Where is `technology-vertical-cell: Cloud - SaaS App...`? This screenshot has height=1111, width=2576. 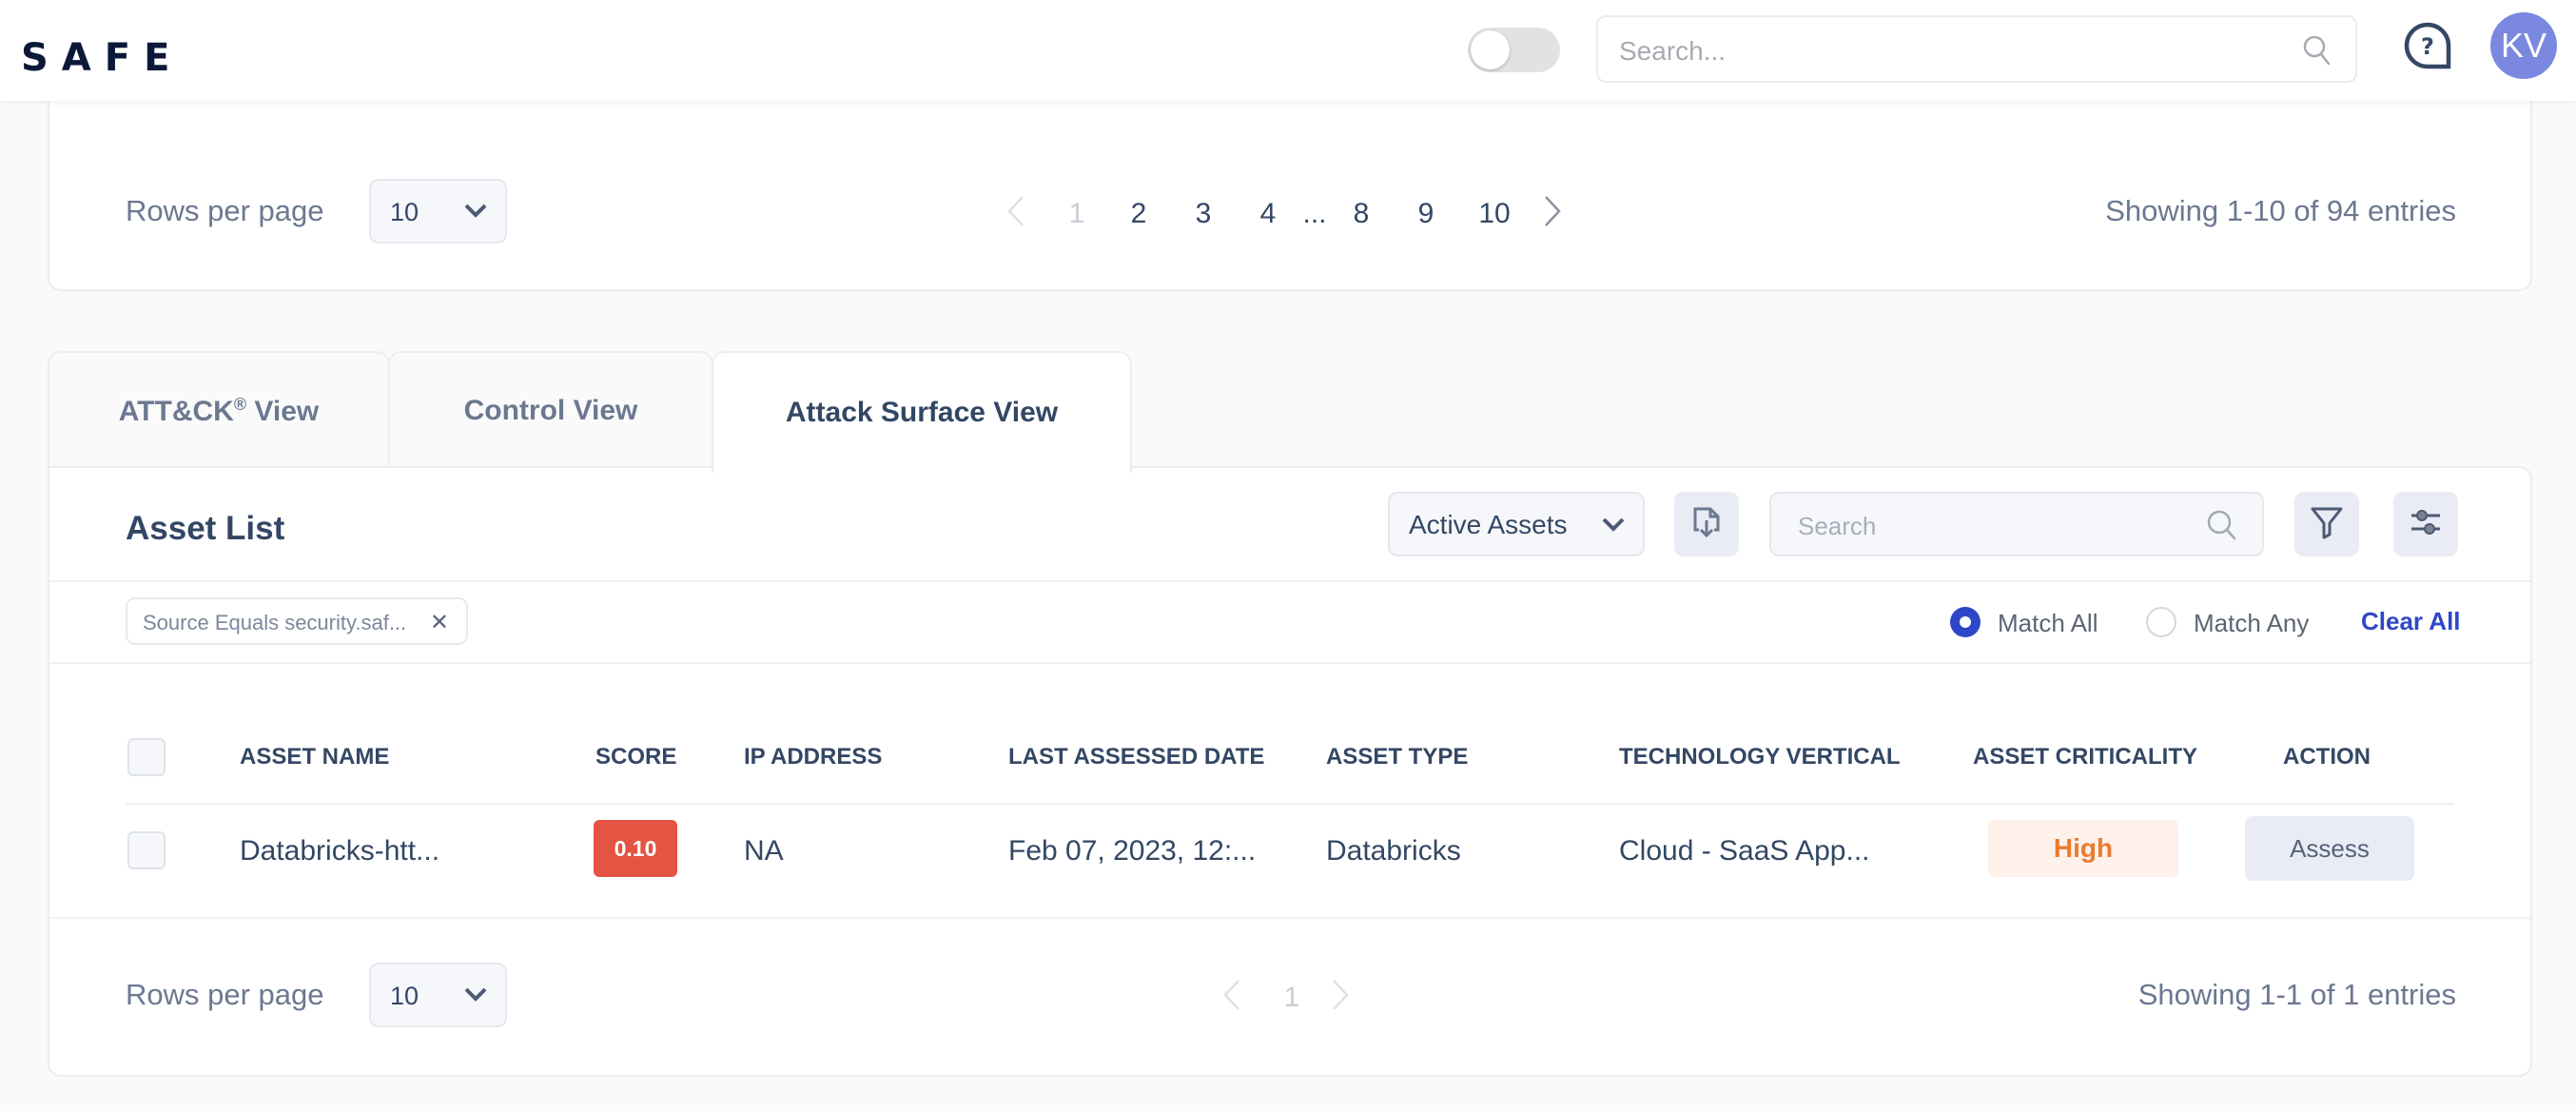
technology-vertical-cell: Cloud - SaaS App... is located at coordinates (1745, 851).